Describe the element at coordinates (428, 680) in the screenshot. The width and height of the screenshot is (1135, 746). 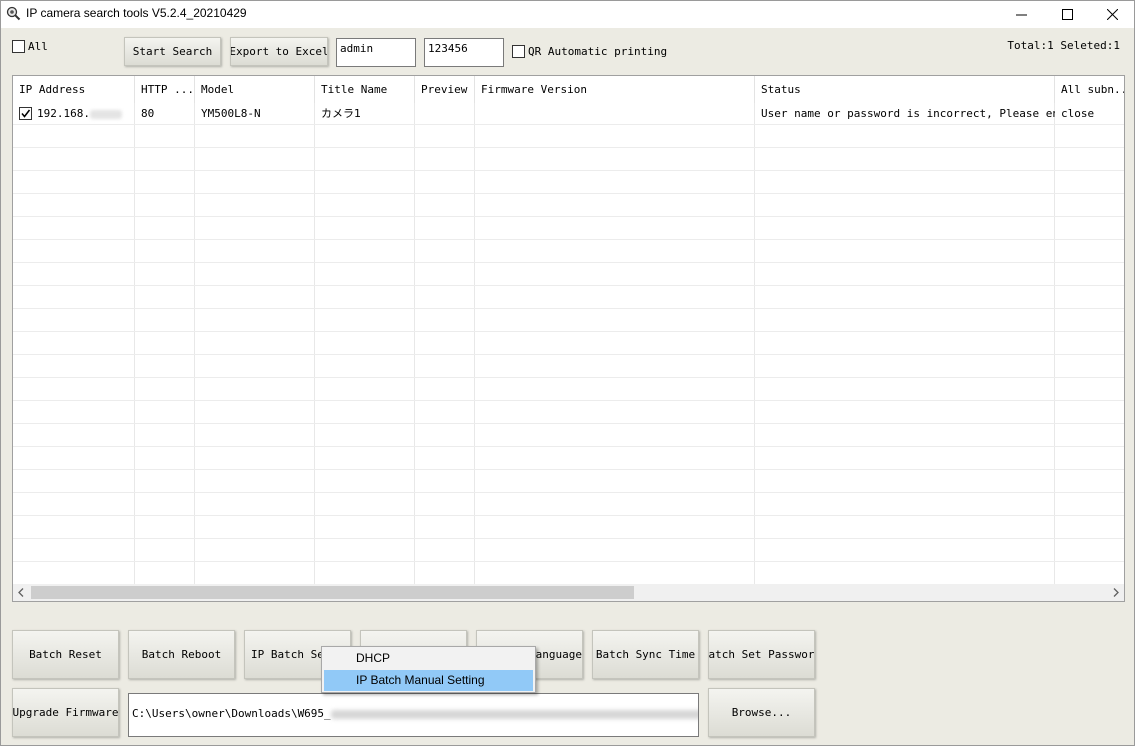
I see `menu-item-ip-batch-manual-setting: IP Batch Manual Setting` at that location.